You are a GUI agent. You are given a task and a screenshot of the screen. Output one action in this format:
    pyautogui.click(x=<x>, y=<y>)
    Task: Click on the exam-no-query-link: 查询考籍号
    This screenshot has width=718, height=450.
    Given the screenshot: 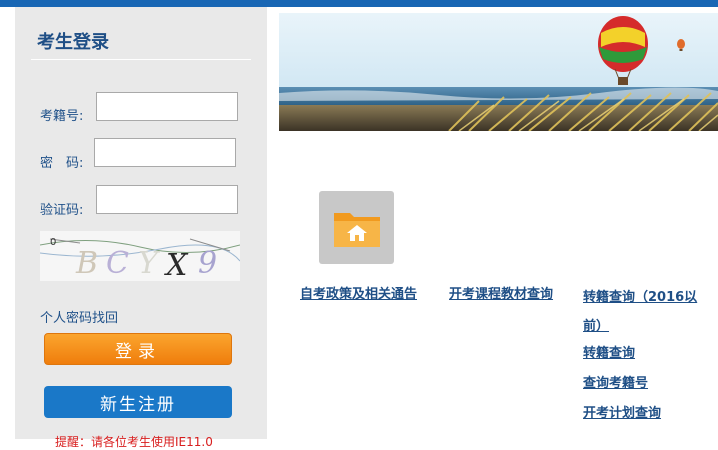 What is the action you would take?
    pyautogui.click(x=615, y=381)
    